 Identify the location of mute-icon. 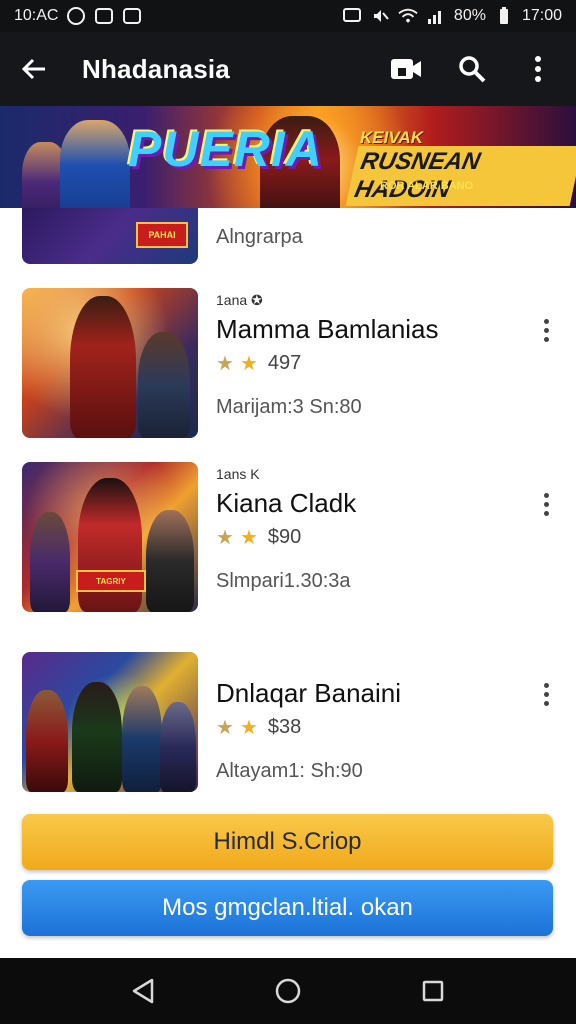
(380, 16).